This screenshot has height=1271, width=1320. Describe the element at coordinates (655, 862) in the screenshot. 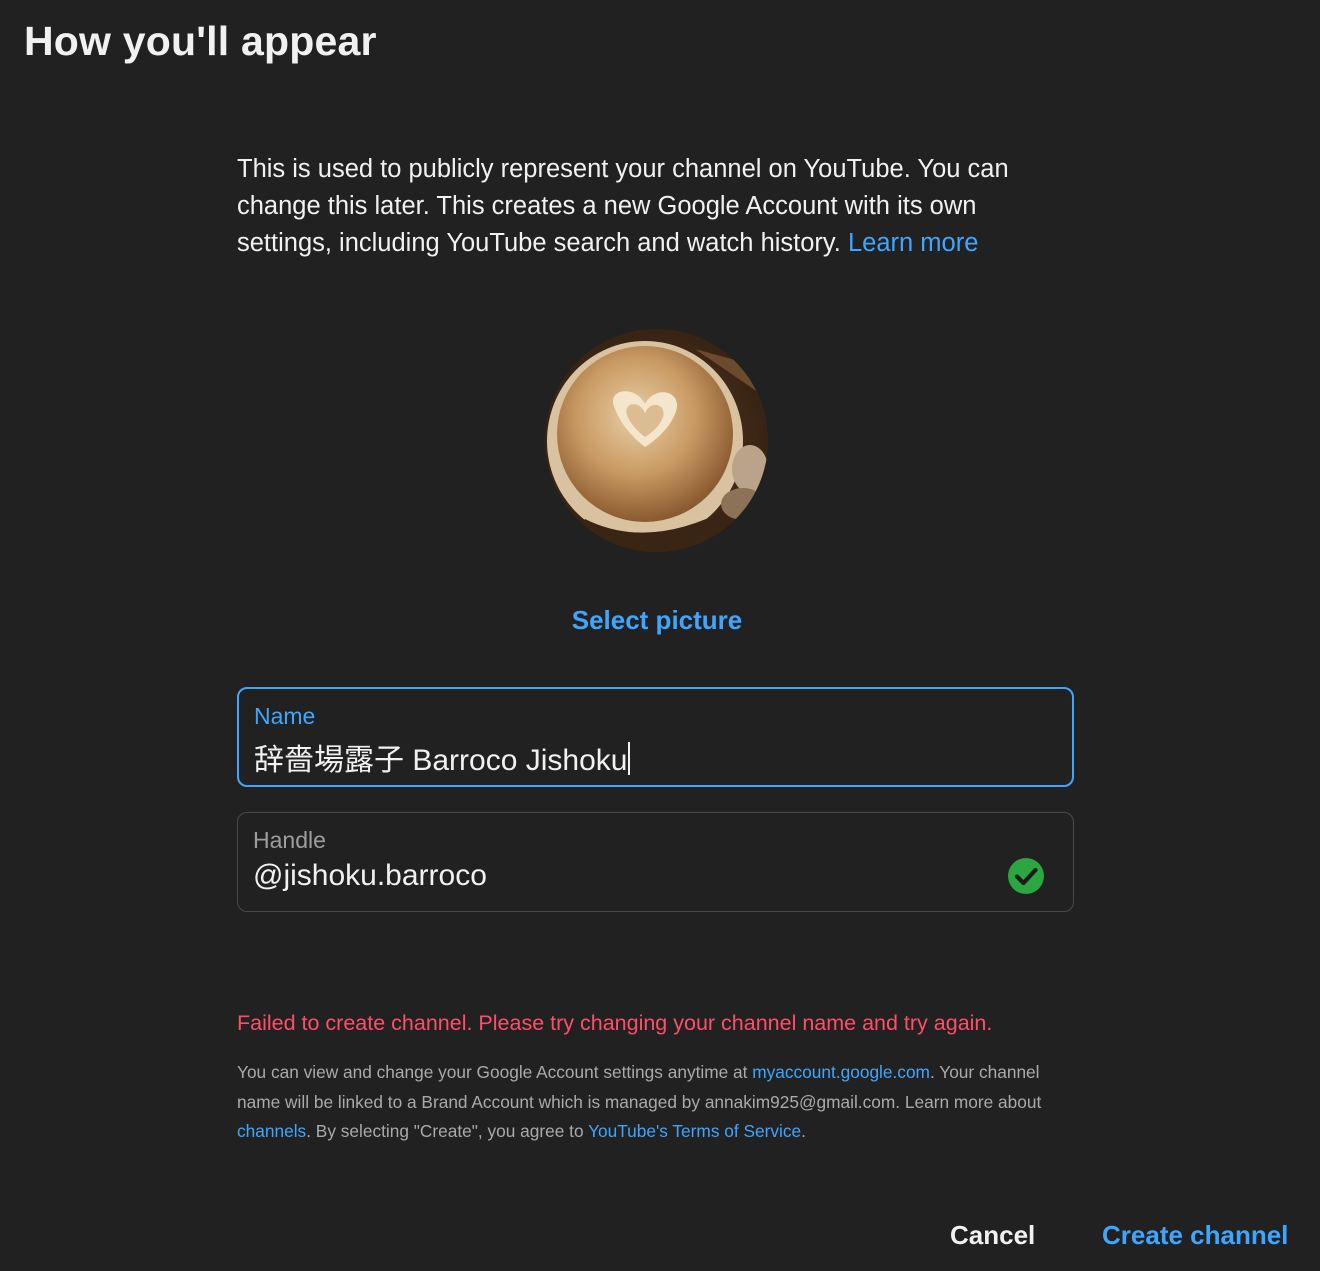

I see `handle-field: Handle @jishoku.barroco` at that location.